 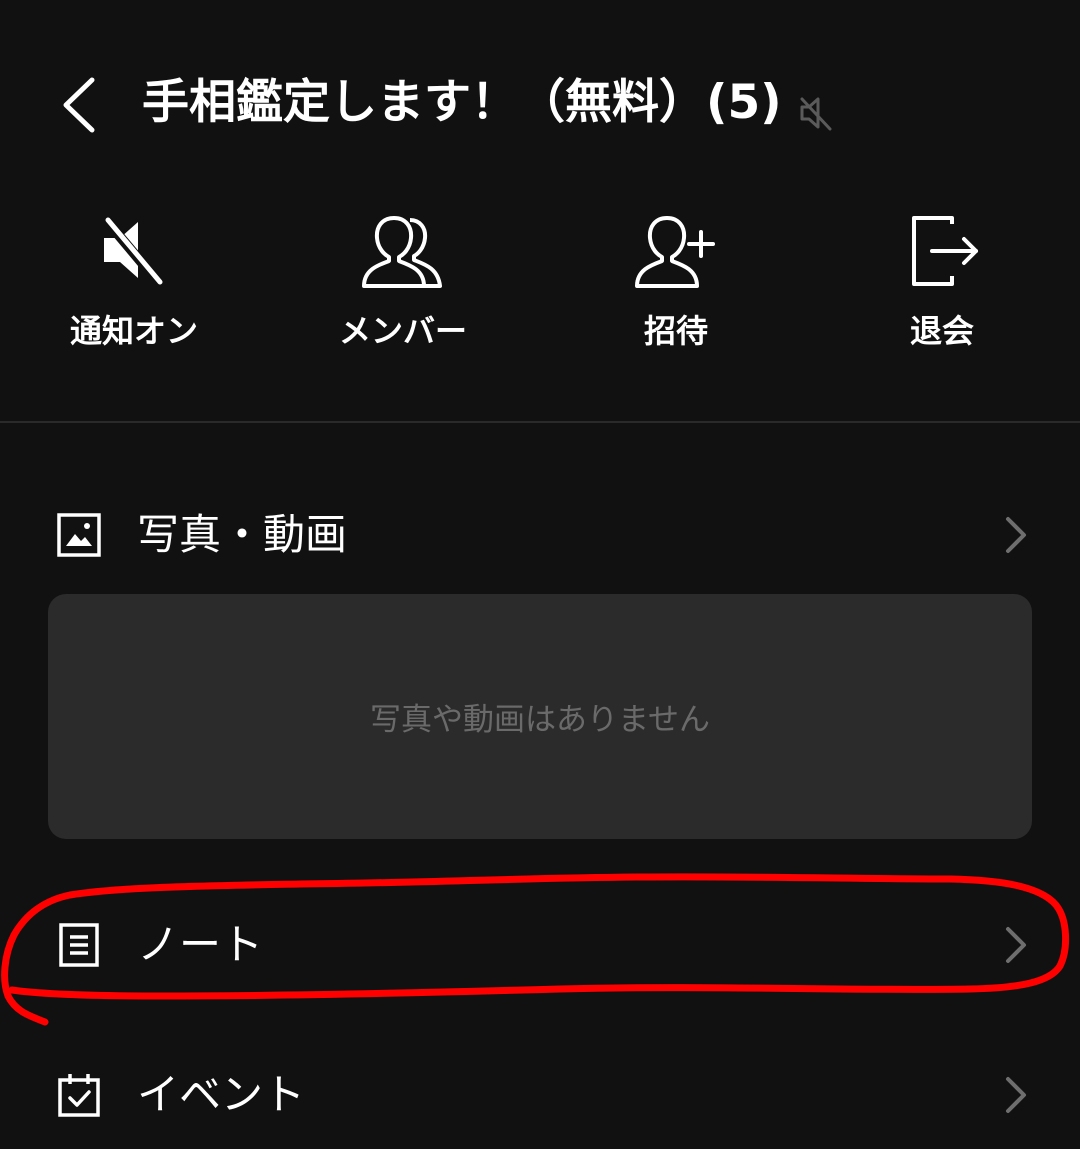 I want to click on add-user-icon, so click(x=676, y=250).